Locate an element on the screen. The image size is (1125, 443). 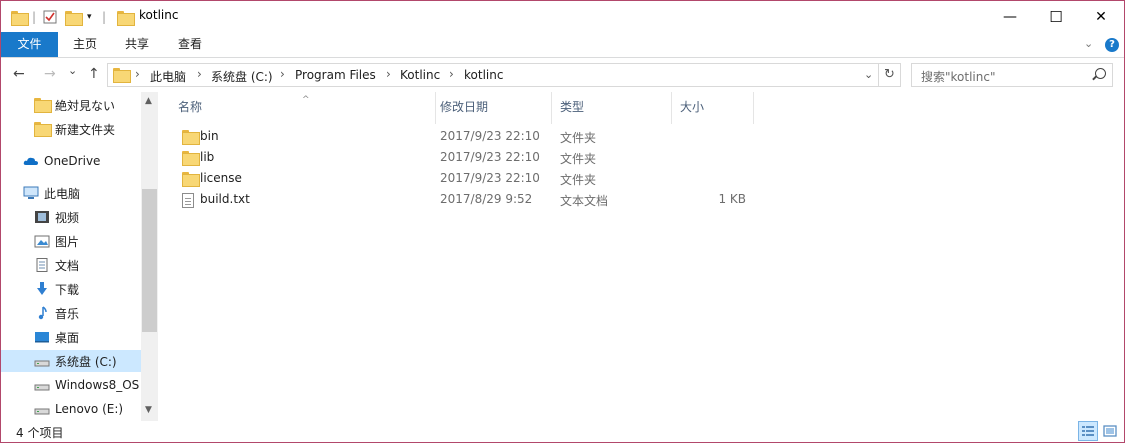
file-row: lib 2017/9/23 22:10 文件夹 is located at coordinates (461, 157).